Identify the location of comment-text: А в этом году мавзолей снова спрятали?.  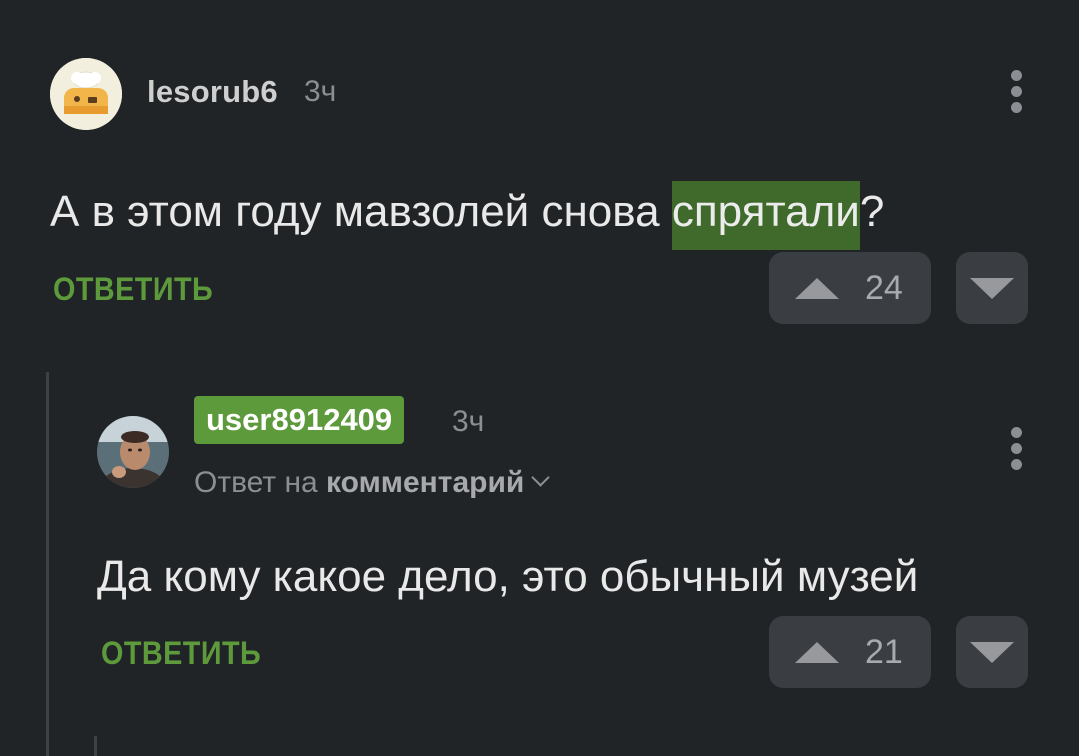
(467, 215).